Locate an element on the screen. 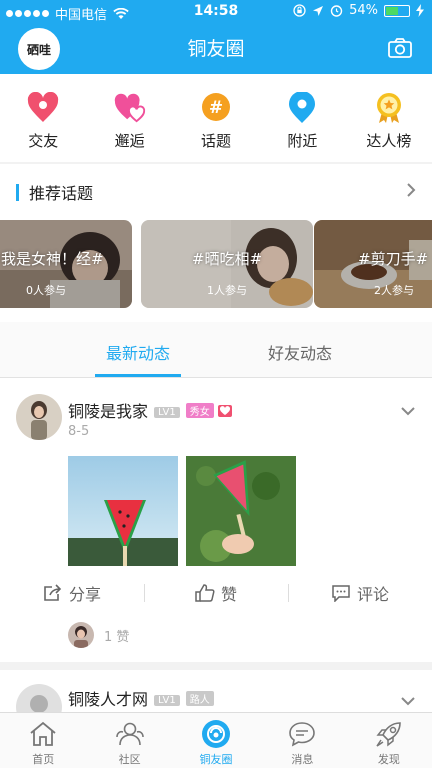 Image resolution: width=432 pixels, height=768 pixels. post-date: 8-5 is located at coordinates (79, 431).